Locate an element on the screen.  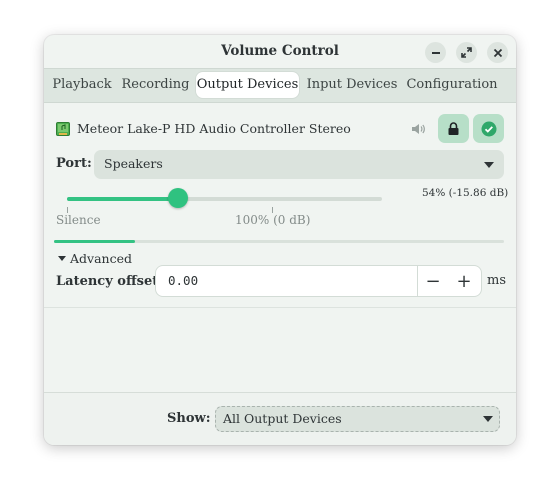
maximize-icon is located at coordinates (466, 52).